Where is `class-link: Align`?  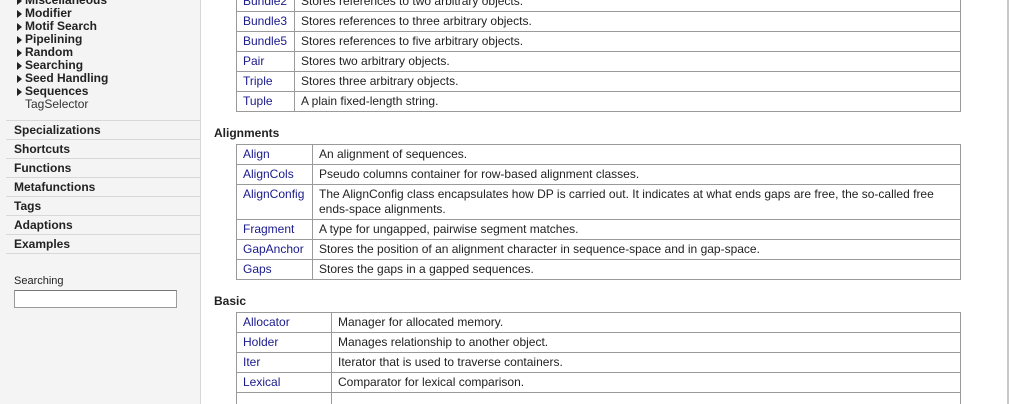
class-link: Align is located at coordinates (256, 154).